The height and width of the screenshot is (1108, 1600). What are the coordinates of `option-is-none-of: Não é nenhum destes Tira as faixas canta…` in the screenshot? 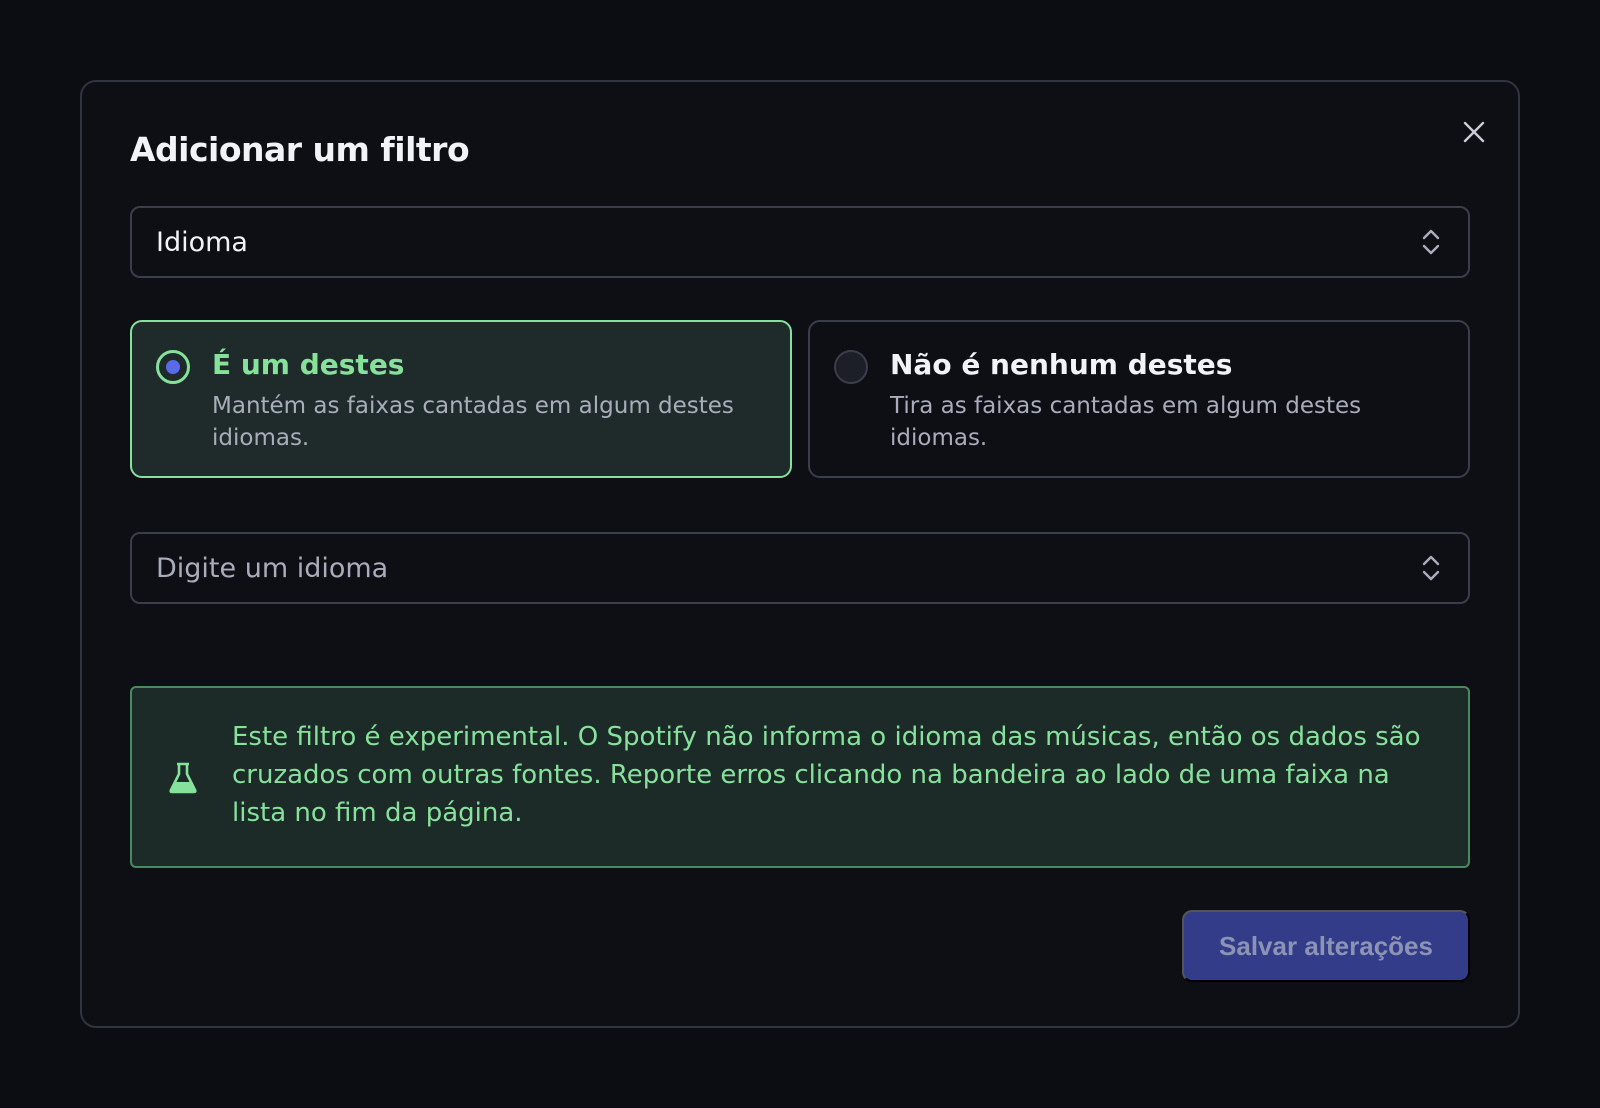 It's located at (1139, 399).